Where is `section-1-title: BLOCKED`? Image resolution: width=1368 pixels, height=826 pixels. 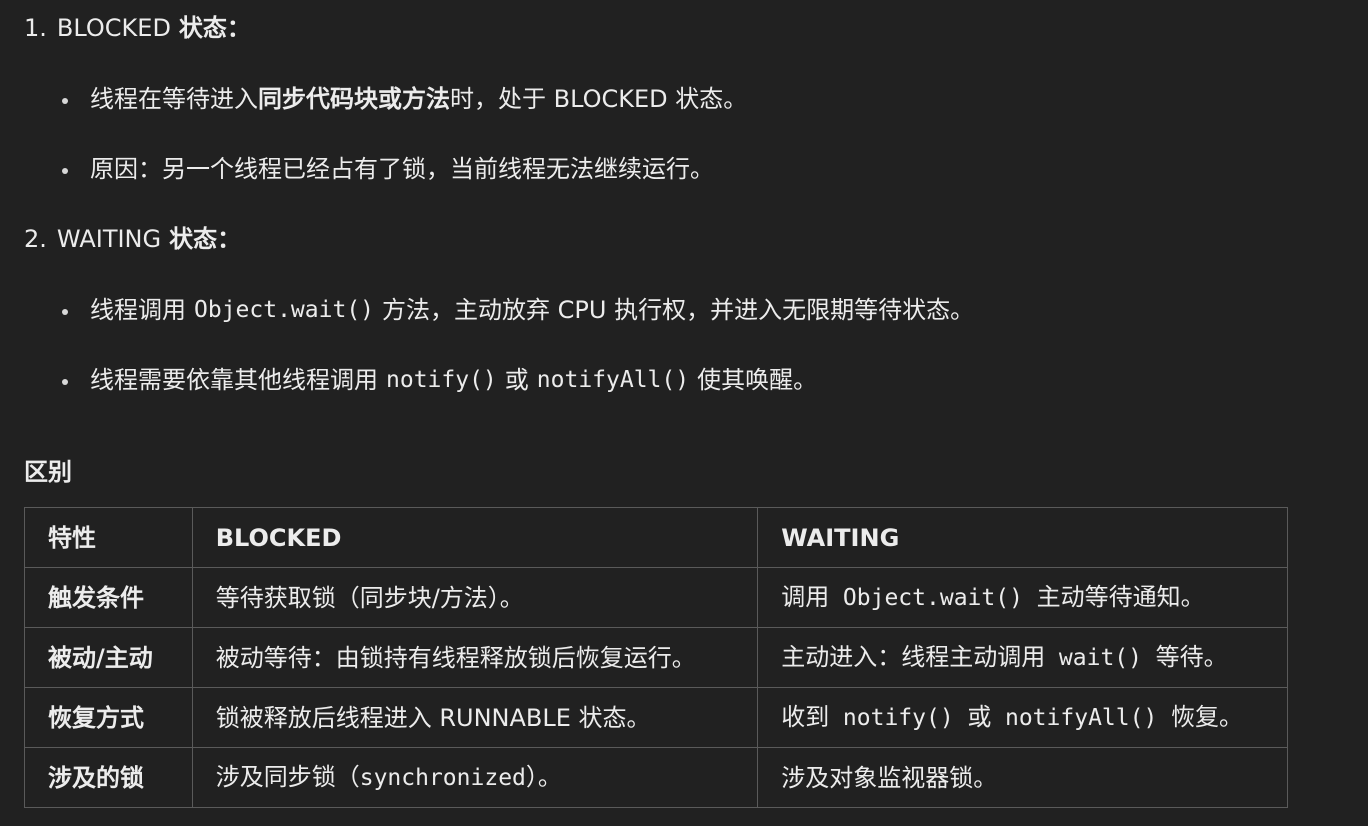
section-1-title: BLOCKED is located at coordinates (113, 28).